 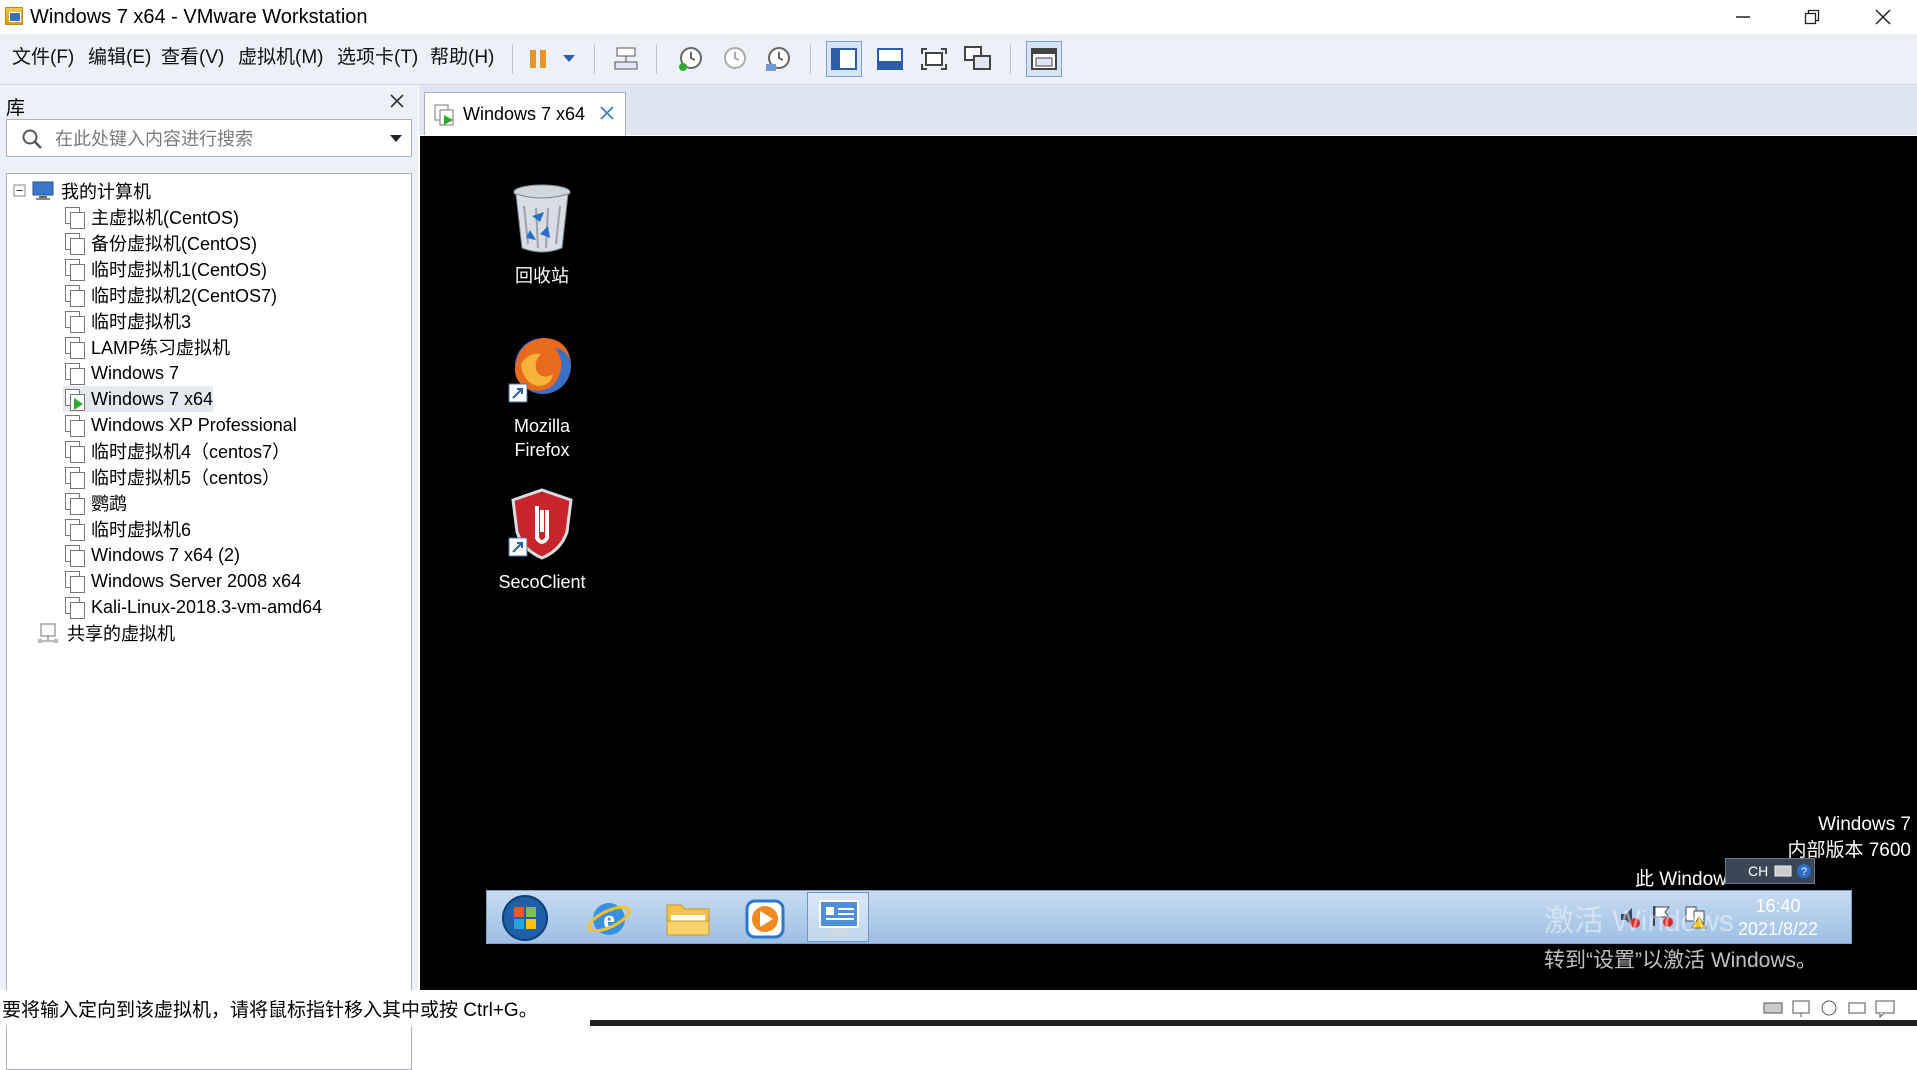 What do you see at coordinates (14, 16) in the screenshot?
I see `vmware-logo-icon` at bounding box center [14, 16].